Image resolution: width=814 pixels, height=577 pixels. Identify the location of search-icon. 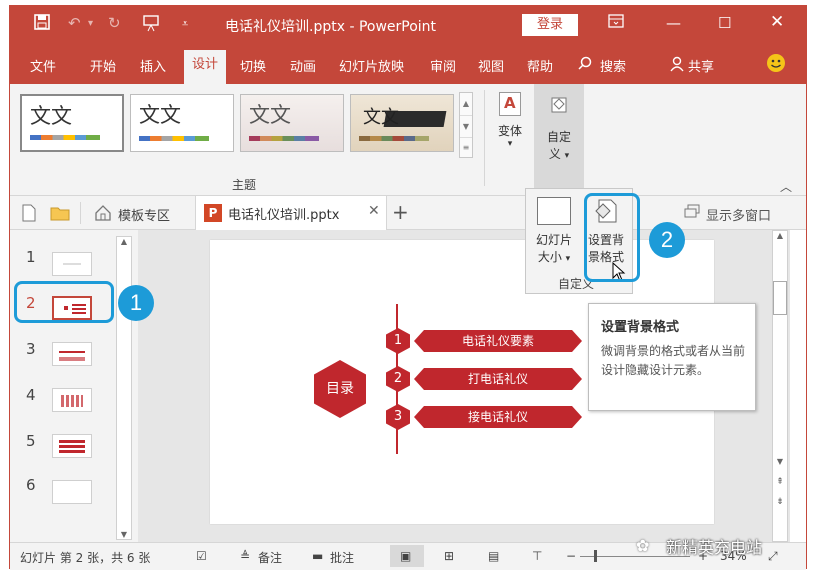
(585, 65).